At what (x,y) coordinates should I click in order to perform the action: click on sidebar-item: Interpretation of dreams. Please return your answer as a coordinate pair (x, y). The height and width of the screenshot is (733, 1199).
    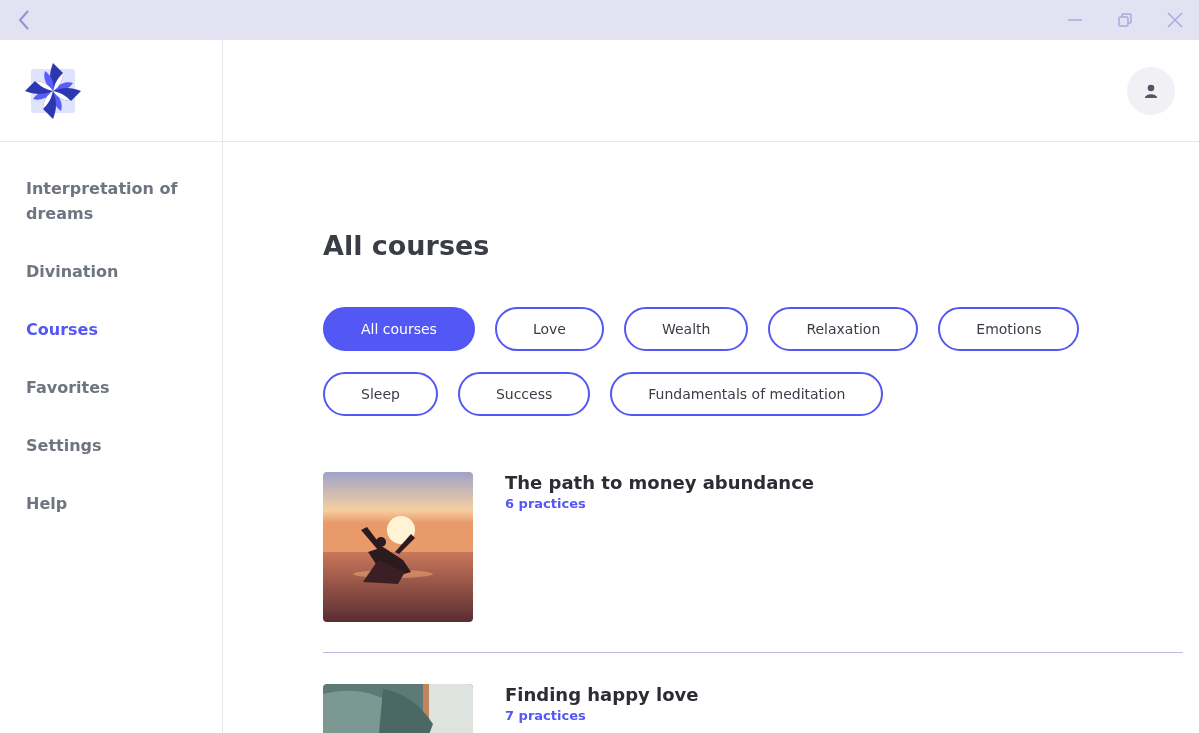
    Looking at the image, I should click on (111, 201).